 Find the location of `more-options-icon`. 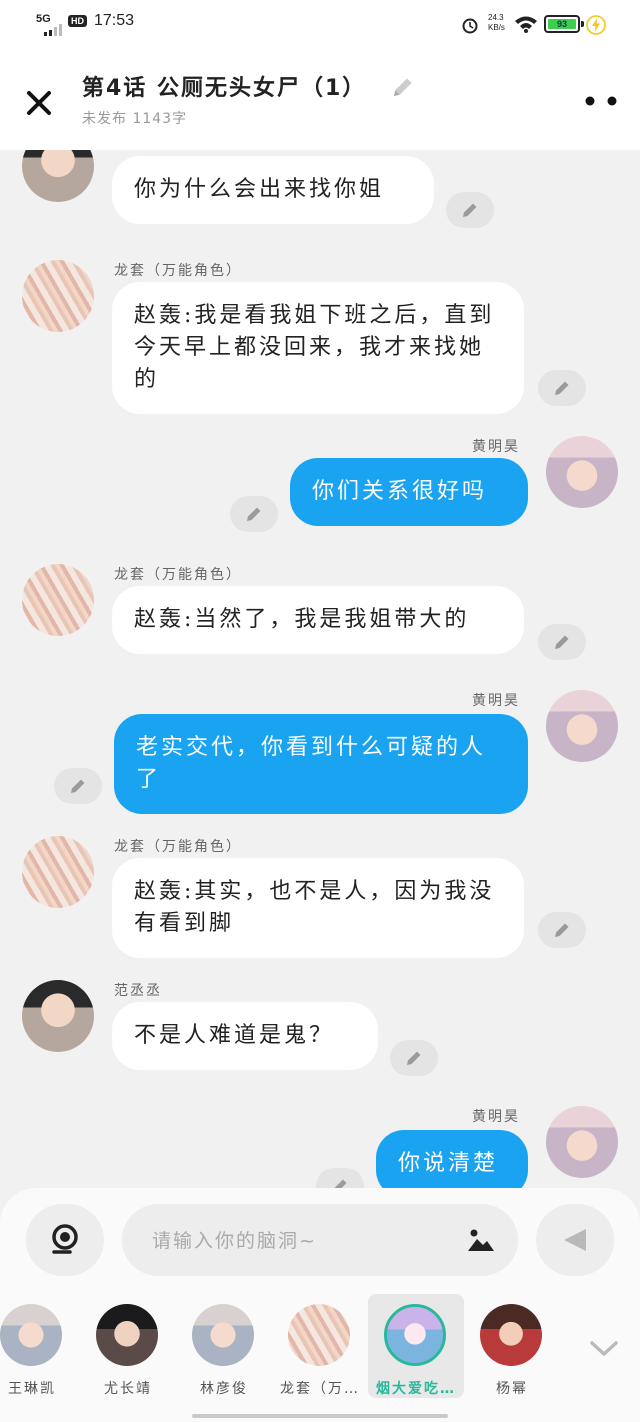

more-options-icon is located at coordinates (602, 101).